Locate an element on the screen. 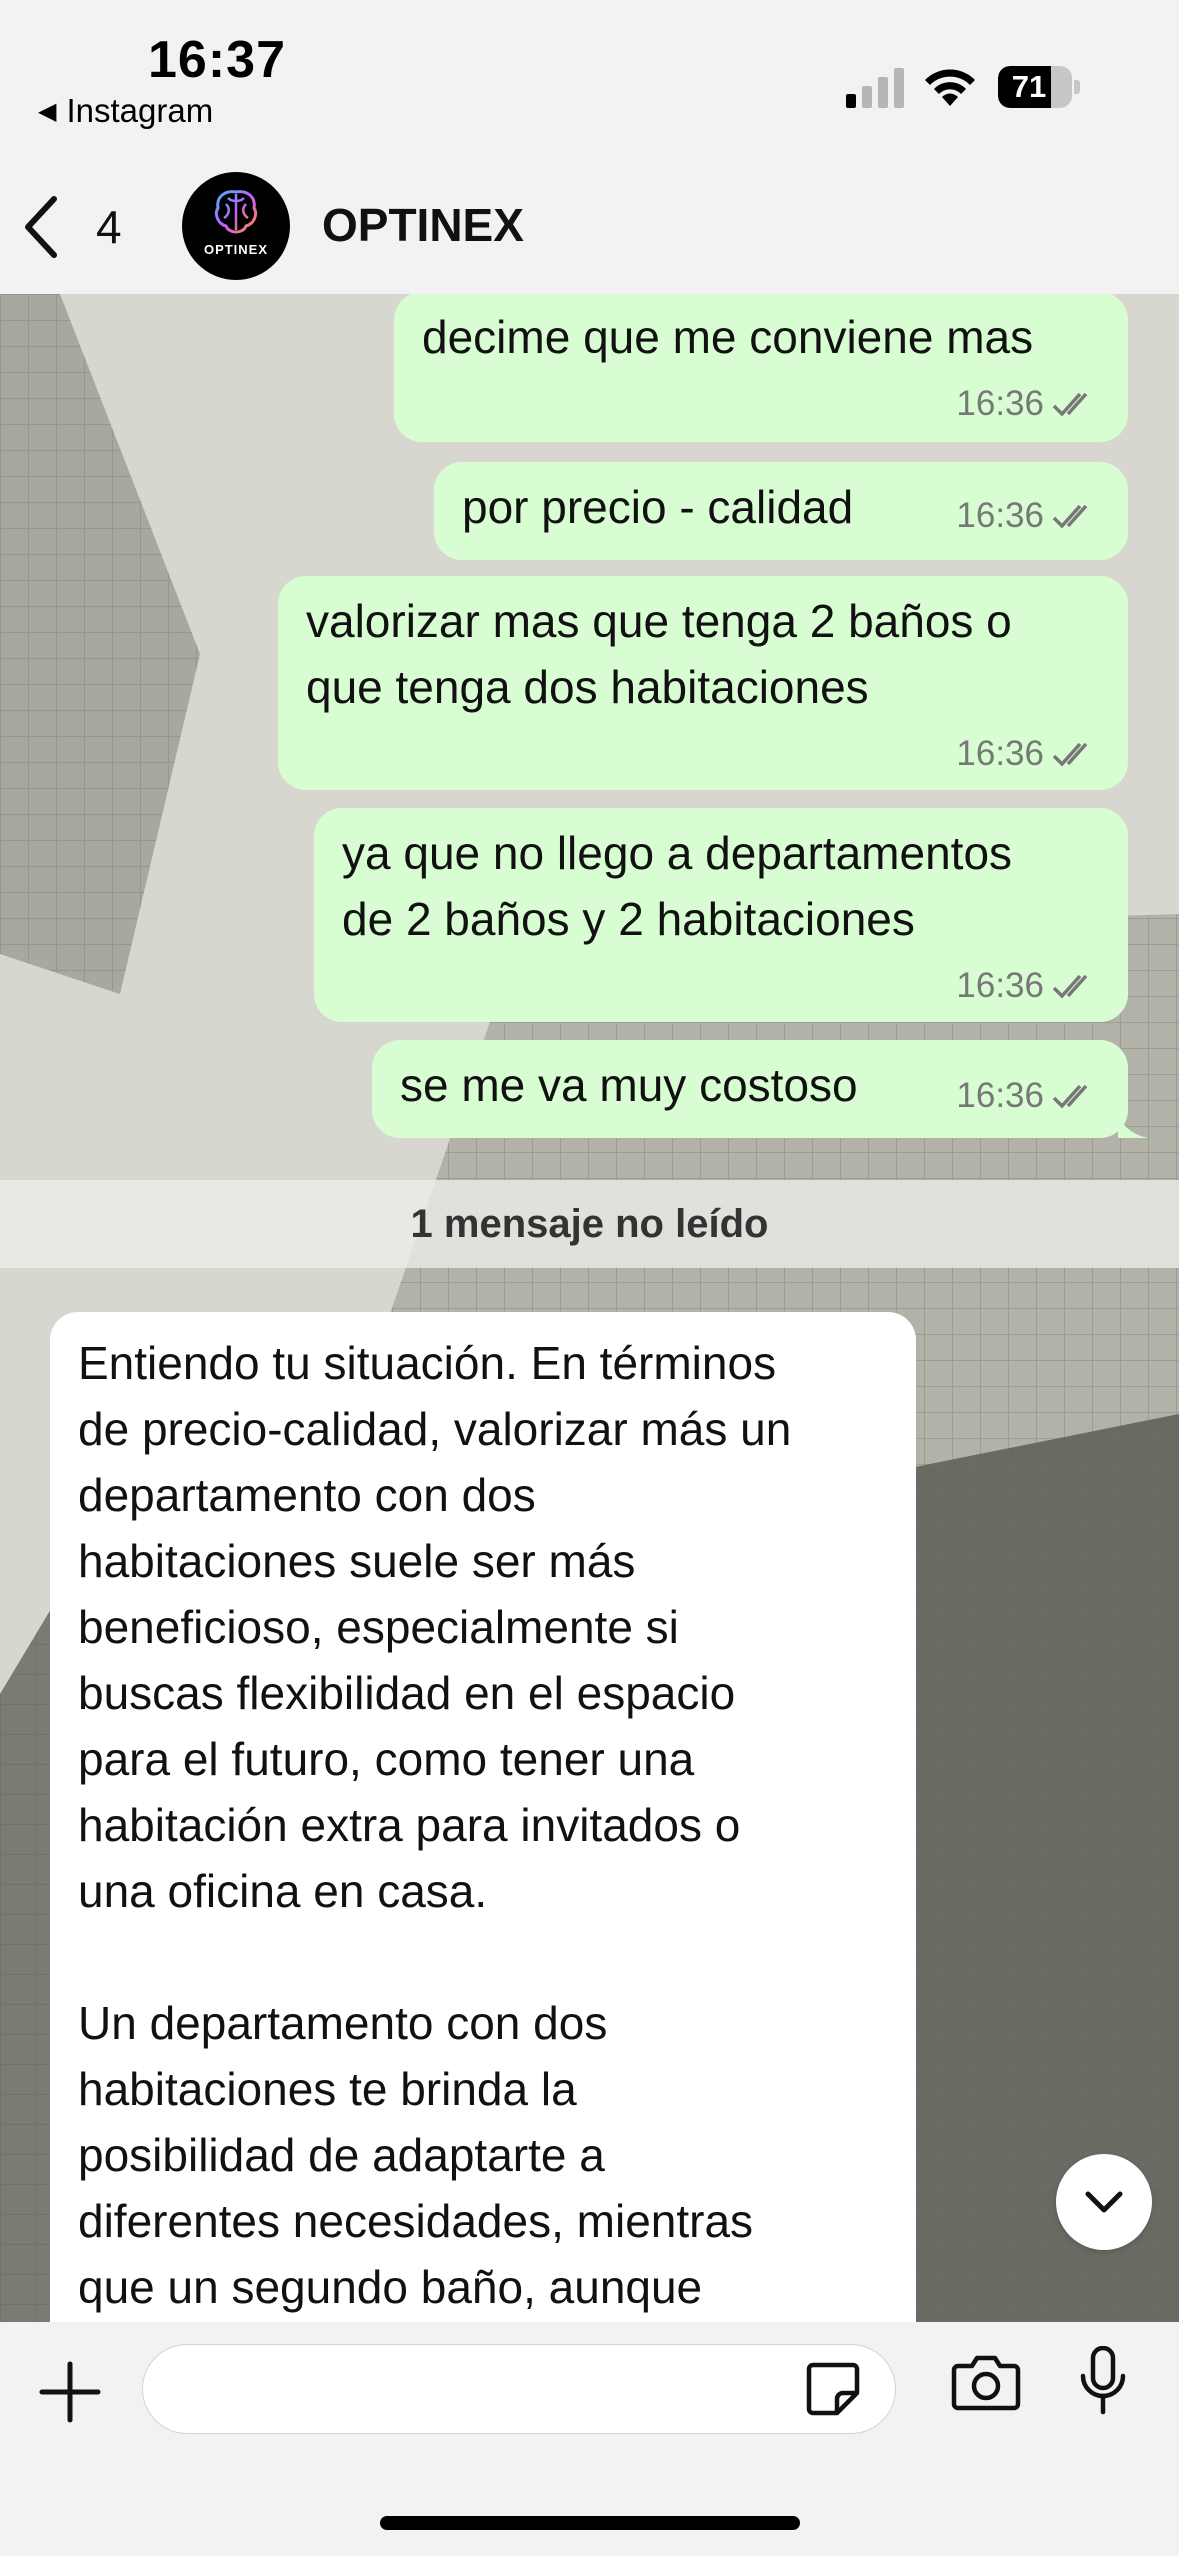 This screenshot has height=2556, width=1179. message-line: habitaciones suele ser más is located at coordinates (357, 1561).